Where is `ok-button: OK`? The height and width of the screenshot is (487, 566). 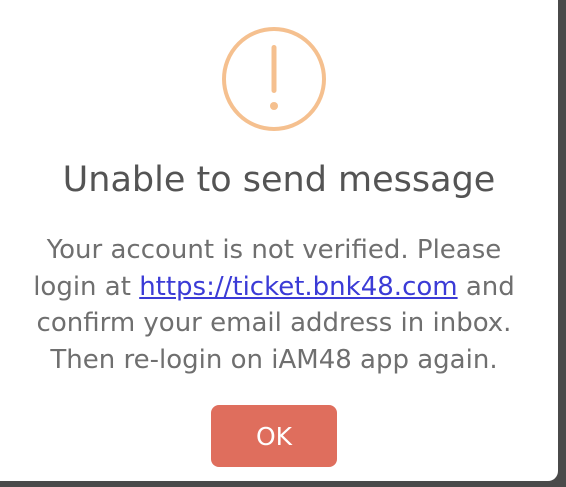
ok-button: OK is located at coordinates (274, 436).